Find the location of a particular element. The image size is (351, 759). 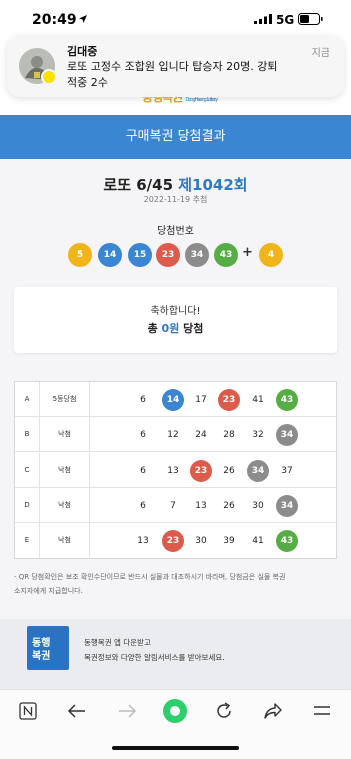

home-button is located at coordinates (175, 711).